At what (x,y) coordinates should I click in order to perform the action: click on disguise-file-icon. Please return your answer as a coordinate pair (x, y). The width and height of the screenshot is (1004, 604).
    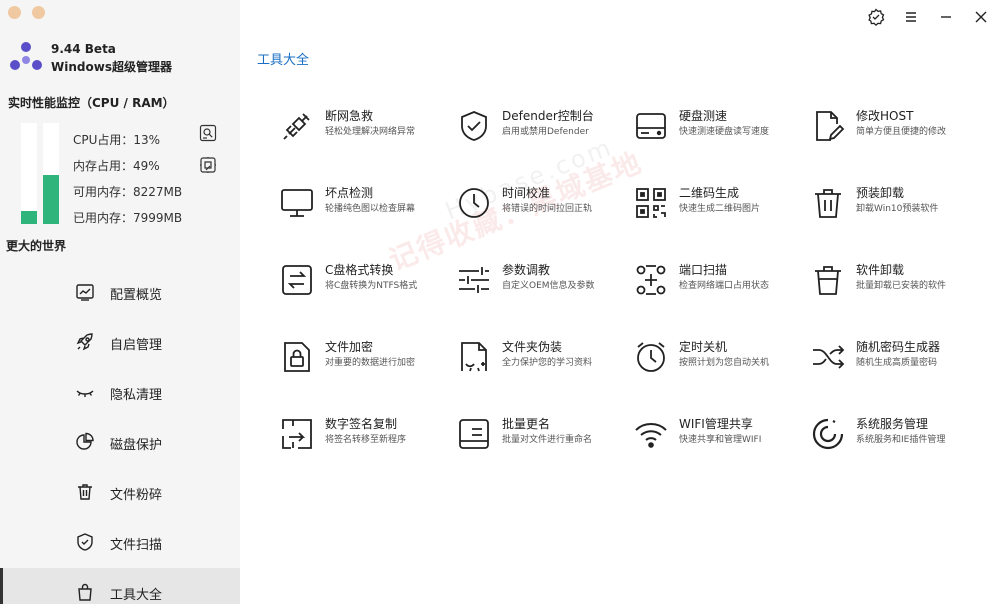
    Looking at the image, I should click on (474, 357).